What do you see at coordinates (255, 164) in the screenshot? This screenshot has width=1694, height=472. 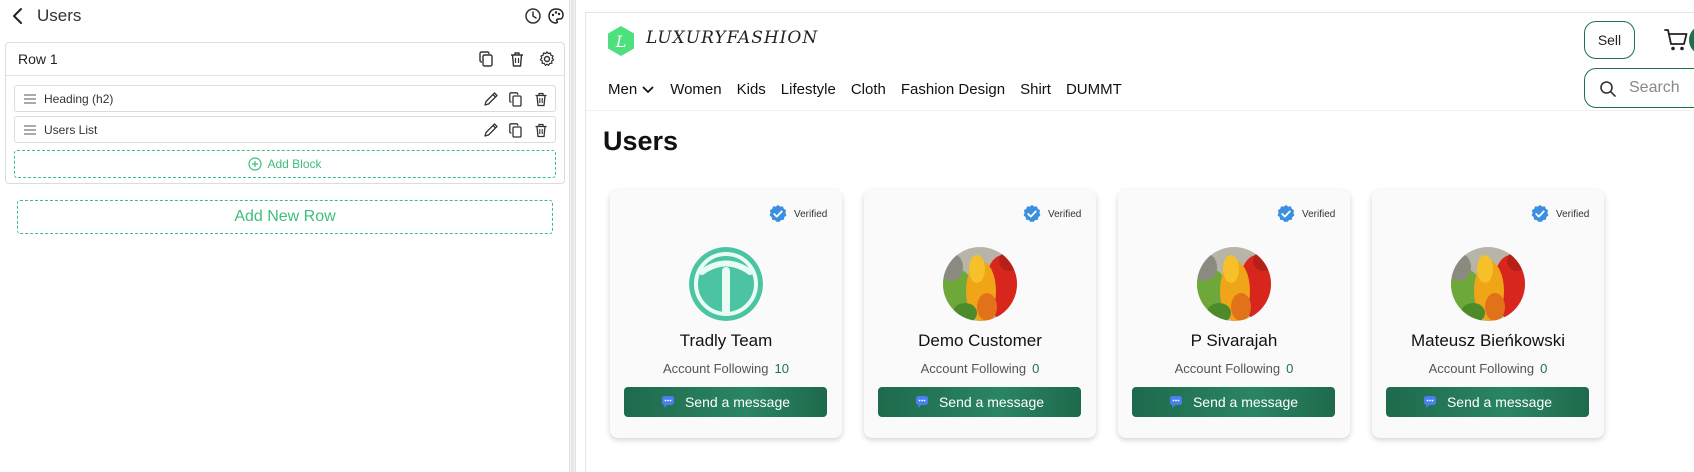 I see `plus-circle-icon` at bounding box center [255, 164].